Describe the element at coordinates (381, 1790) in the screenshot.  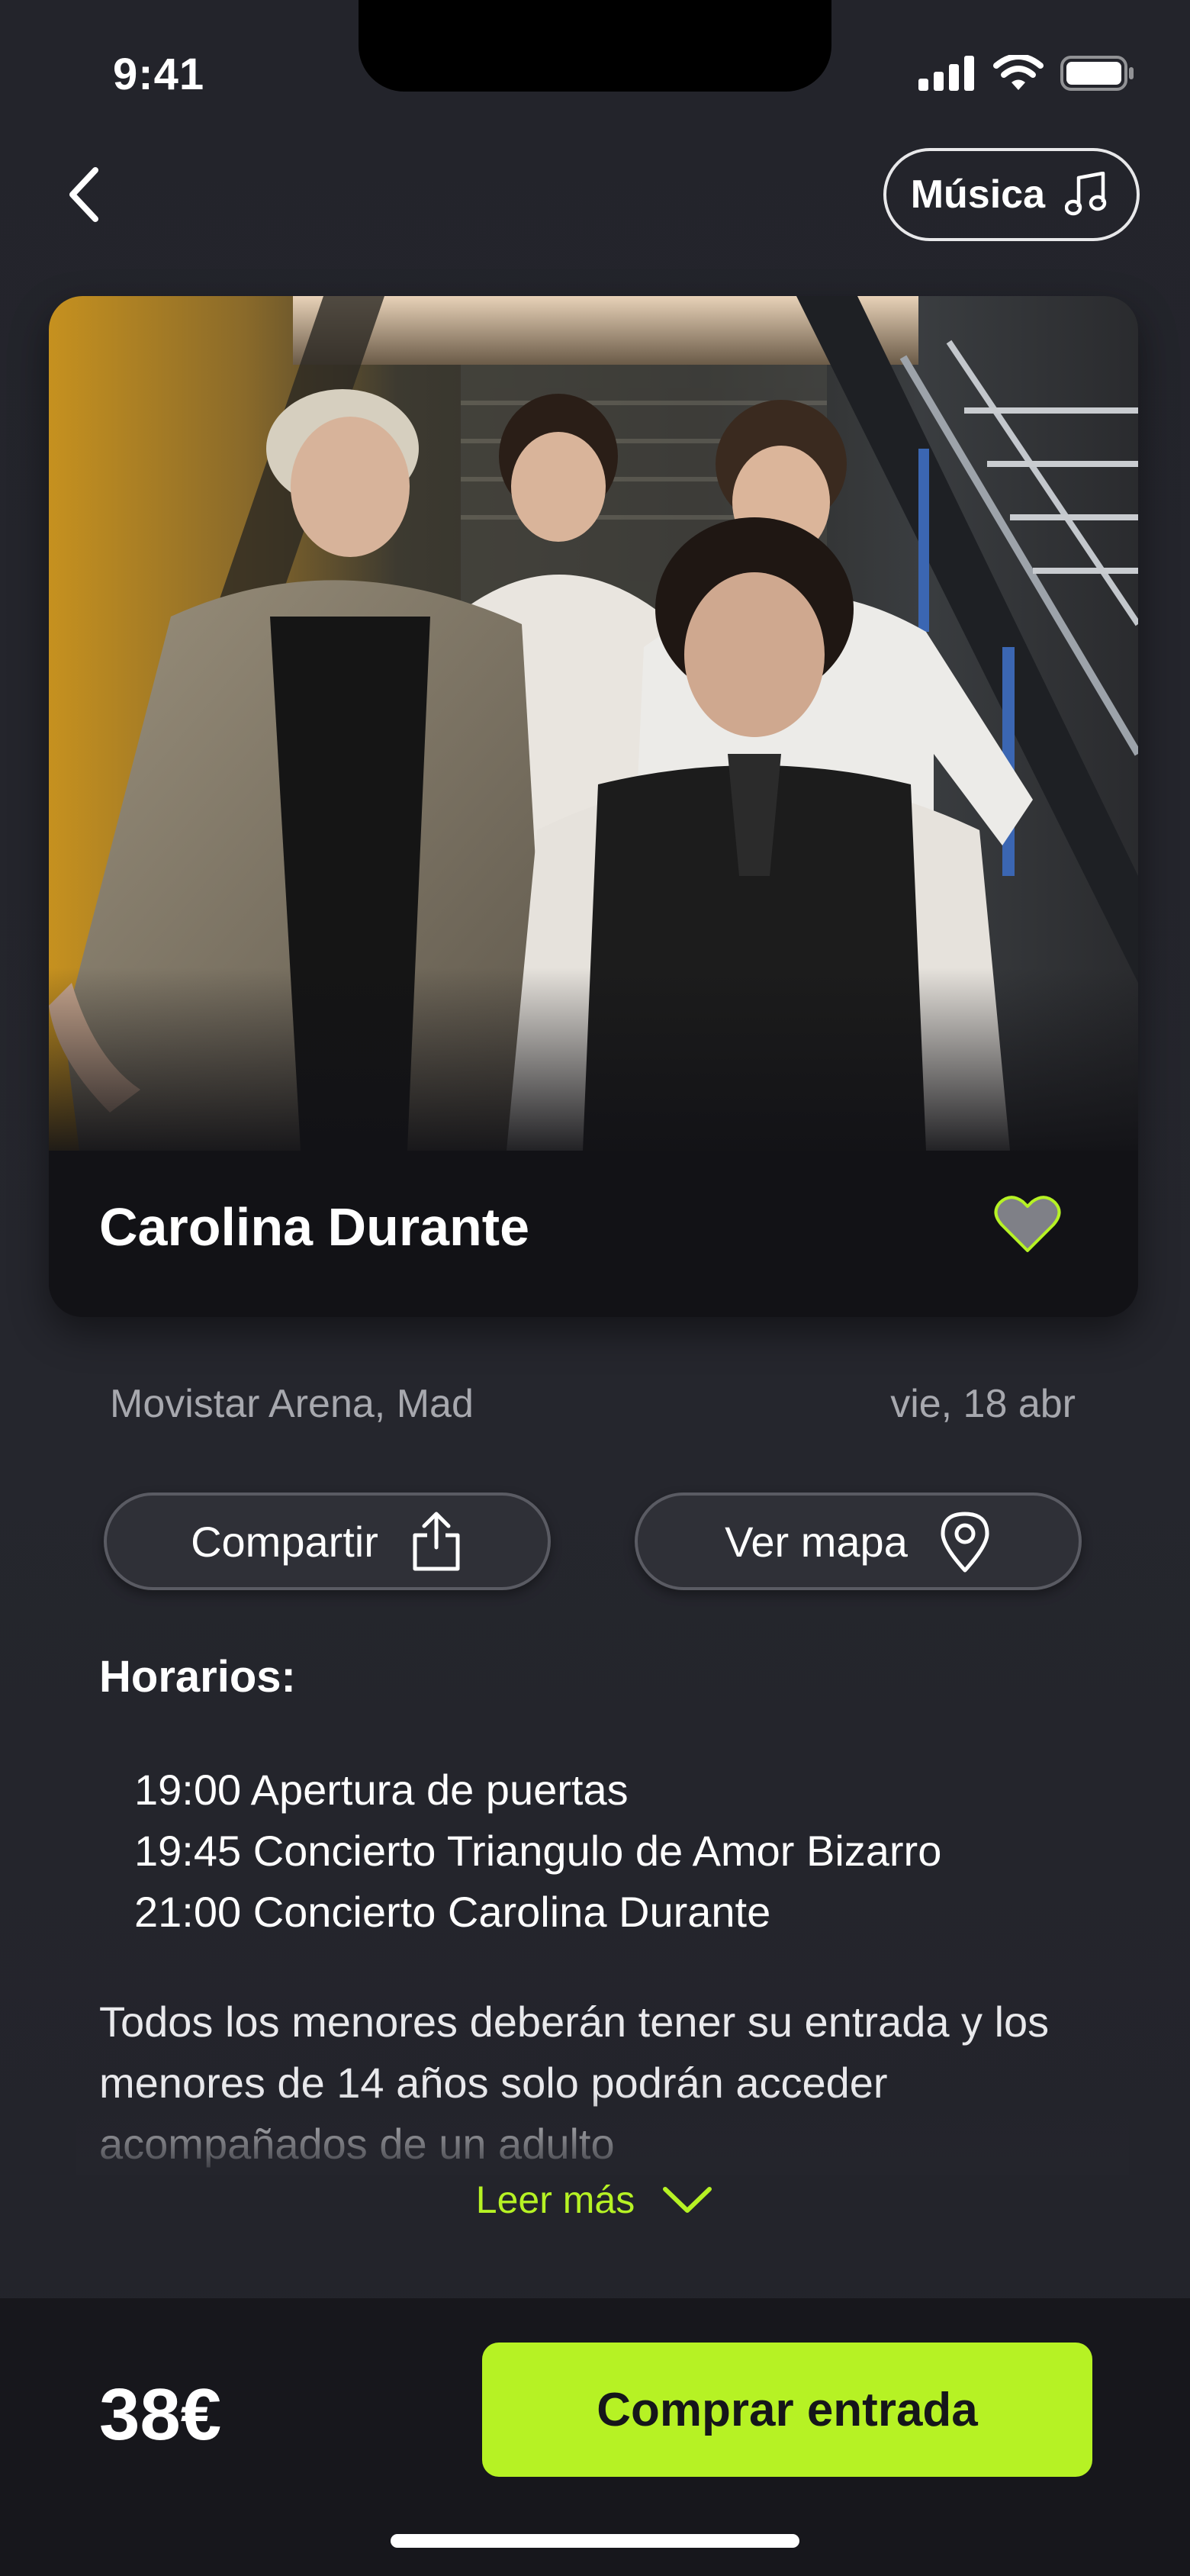
I see `schedule-item: 19:00 Apertura de puertas` at that location.